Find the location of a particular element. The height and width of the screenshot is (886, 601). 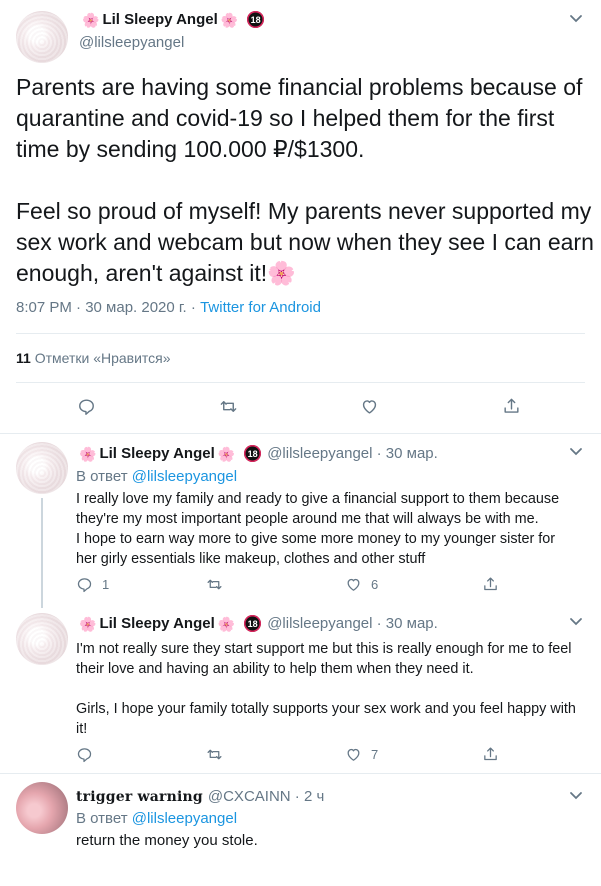

reply-button: 1 is located at coordinates (92, 584).